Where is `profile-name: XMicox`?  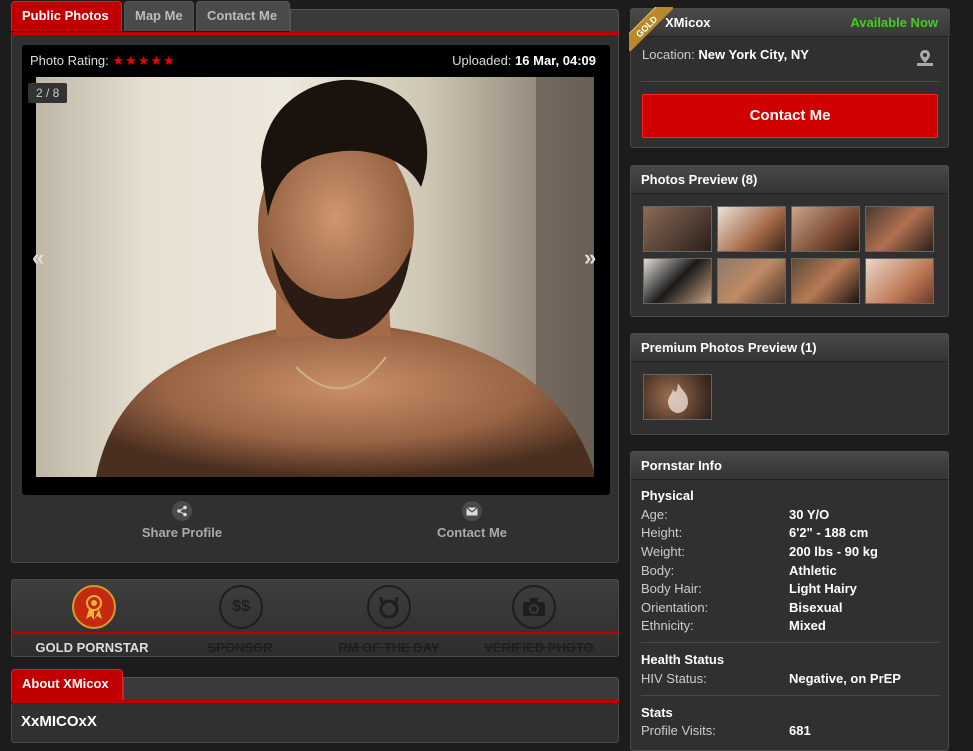
profile-name: XMicox is located at coordinates (688, 22).